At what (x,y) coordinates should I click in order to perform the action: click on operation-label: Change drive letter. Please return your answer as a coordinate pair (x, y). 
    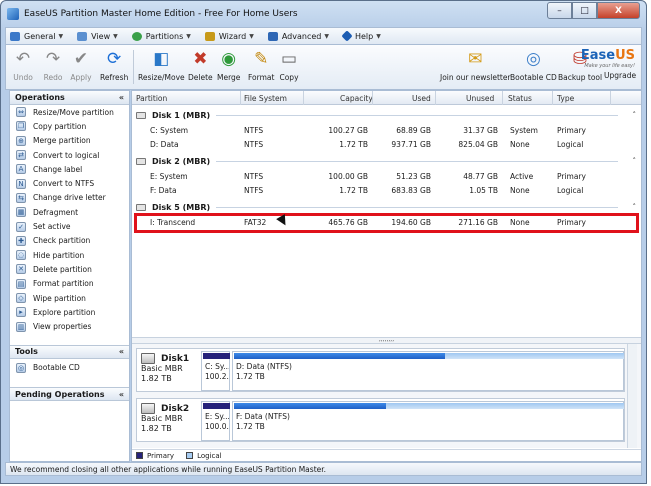
    Looking at the image, I should click on (69, 198).